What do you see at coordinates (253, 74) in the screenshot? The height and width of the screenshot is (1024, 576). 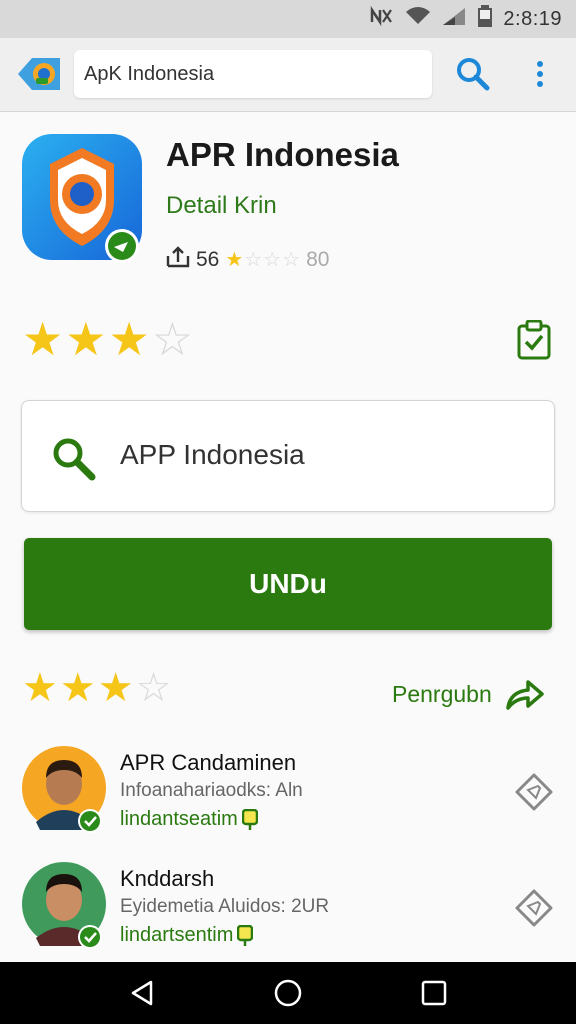 I see `search-input: ApK Indonesia` at bounding box center [253, 74].